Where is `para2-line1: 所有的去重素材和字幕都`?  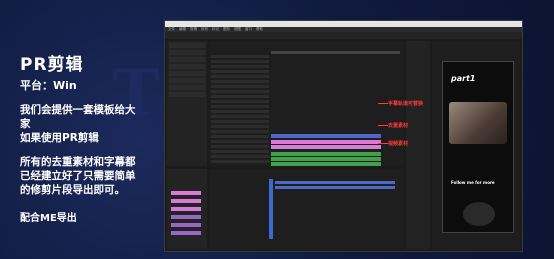 para2-line1: 所有的去重素材和字幕都 is located at coordinates (78, 162).